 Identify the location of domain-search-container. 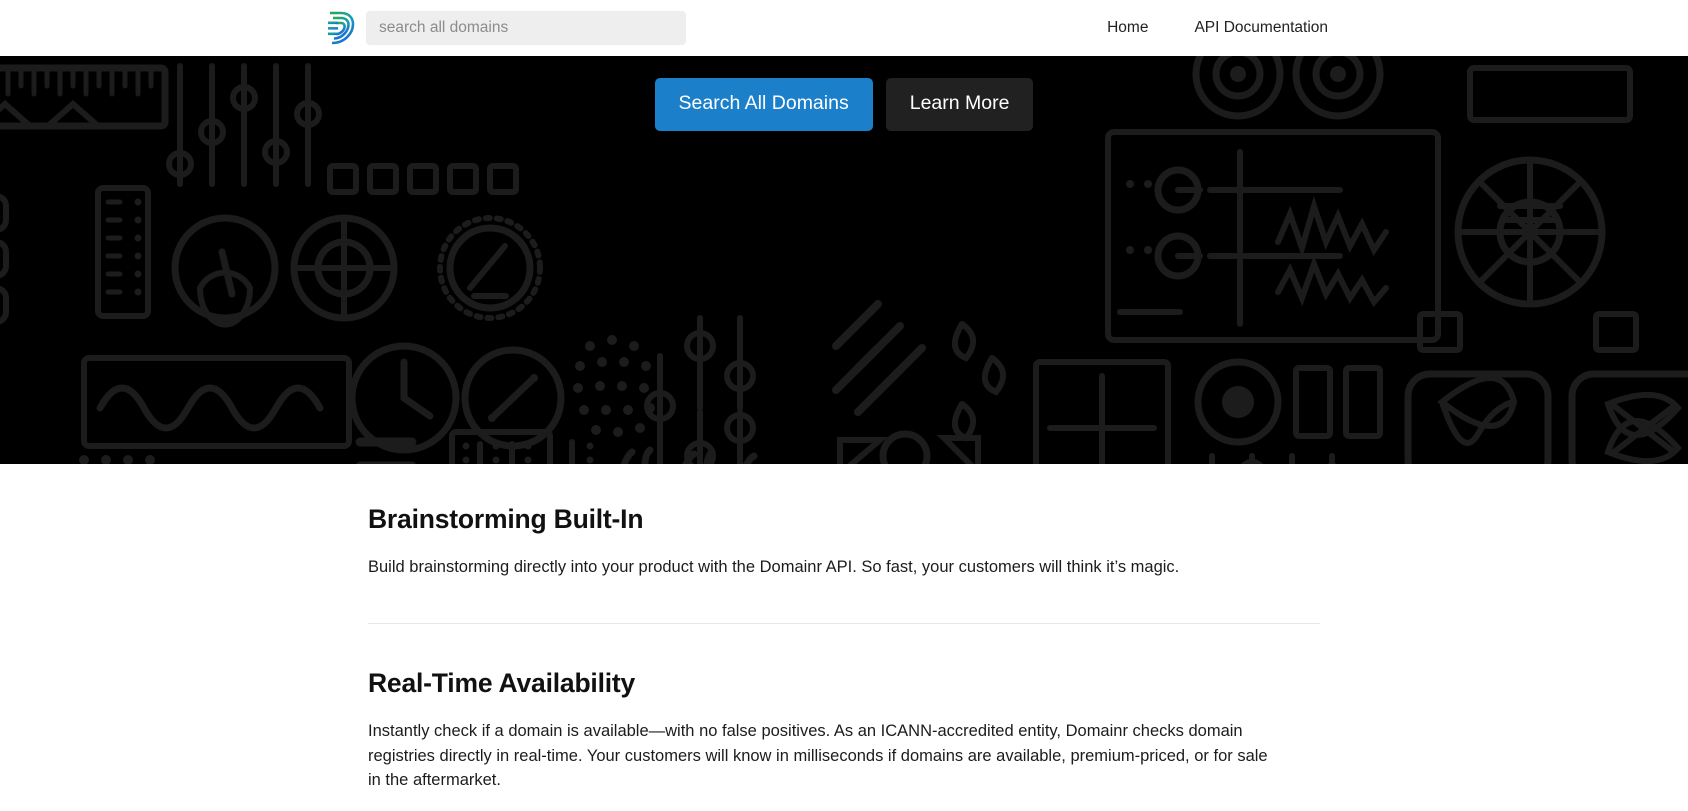
(526, 28).